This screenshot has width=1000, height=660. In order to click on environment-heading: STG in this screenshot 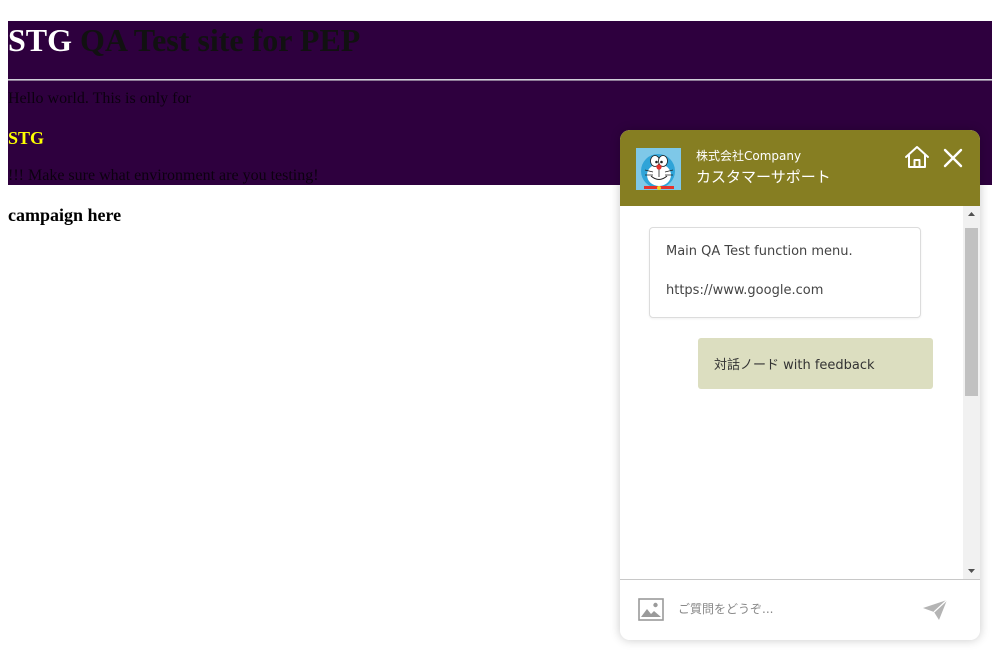, I will do `click(26, 138)`.